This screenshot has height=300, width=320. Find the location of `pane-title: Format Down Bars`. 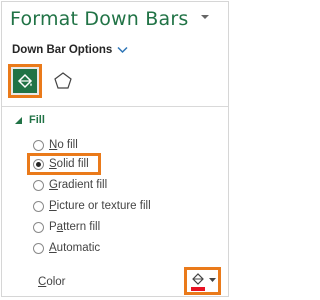

pane-title: Format Down Bars is located at coordinates (99, 19).